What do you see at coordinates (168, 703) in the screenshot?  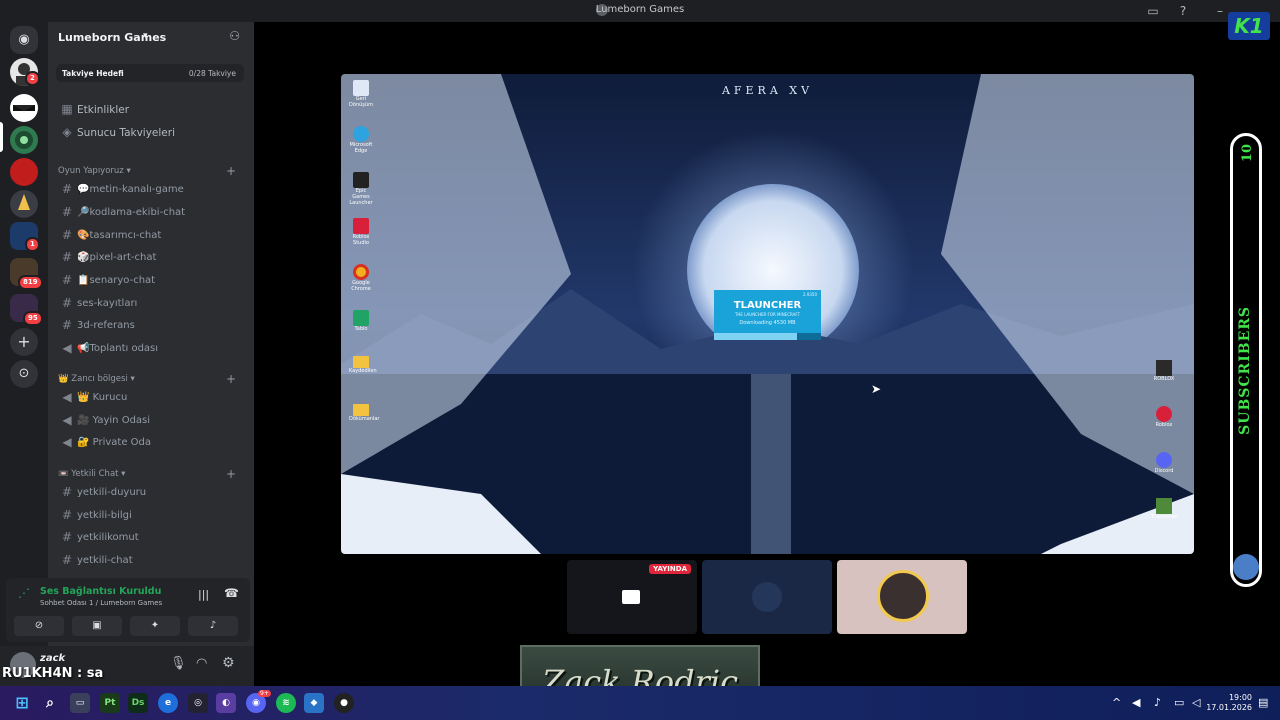 I see `edge-icon: e` at bounding box center [168, 703].